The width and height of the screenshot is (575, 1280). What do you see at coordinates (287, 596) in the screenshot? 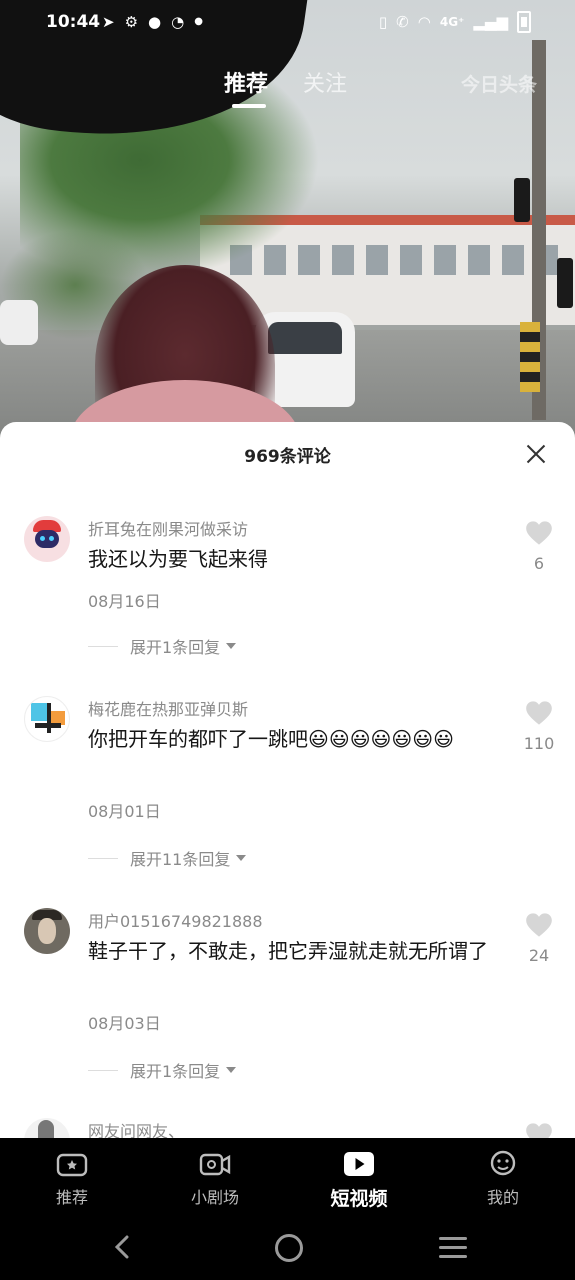
I see `comment-item: 折耳兔在刚果河做采访 我还以为要飞起来得 08月16日 展开1条回复 6` at bounding box center [287, 596].